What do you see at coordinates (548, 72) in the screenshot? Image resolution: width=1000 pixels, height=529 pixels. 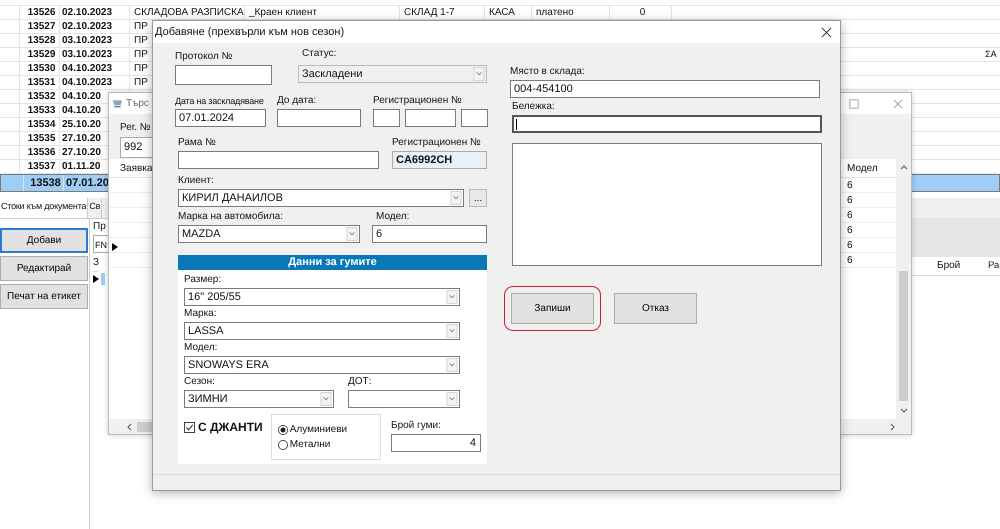 I see `field-label: Място в склада:` at bounding box center [548, 72].